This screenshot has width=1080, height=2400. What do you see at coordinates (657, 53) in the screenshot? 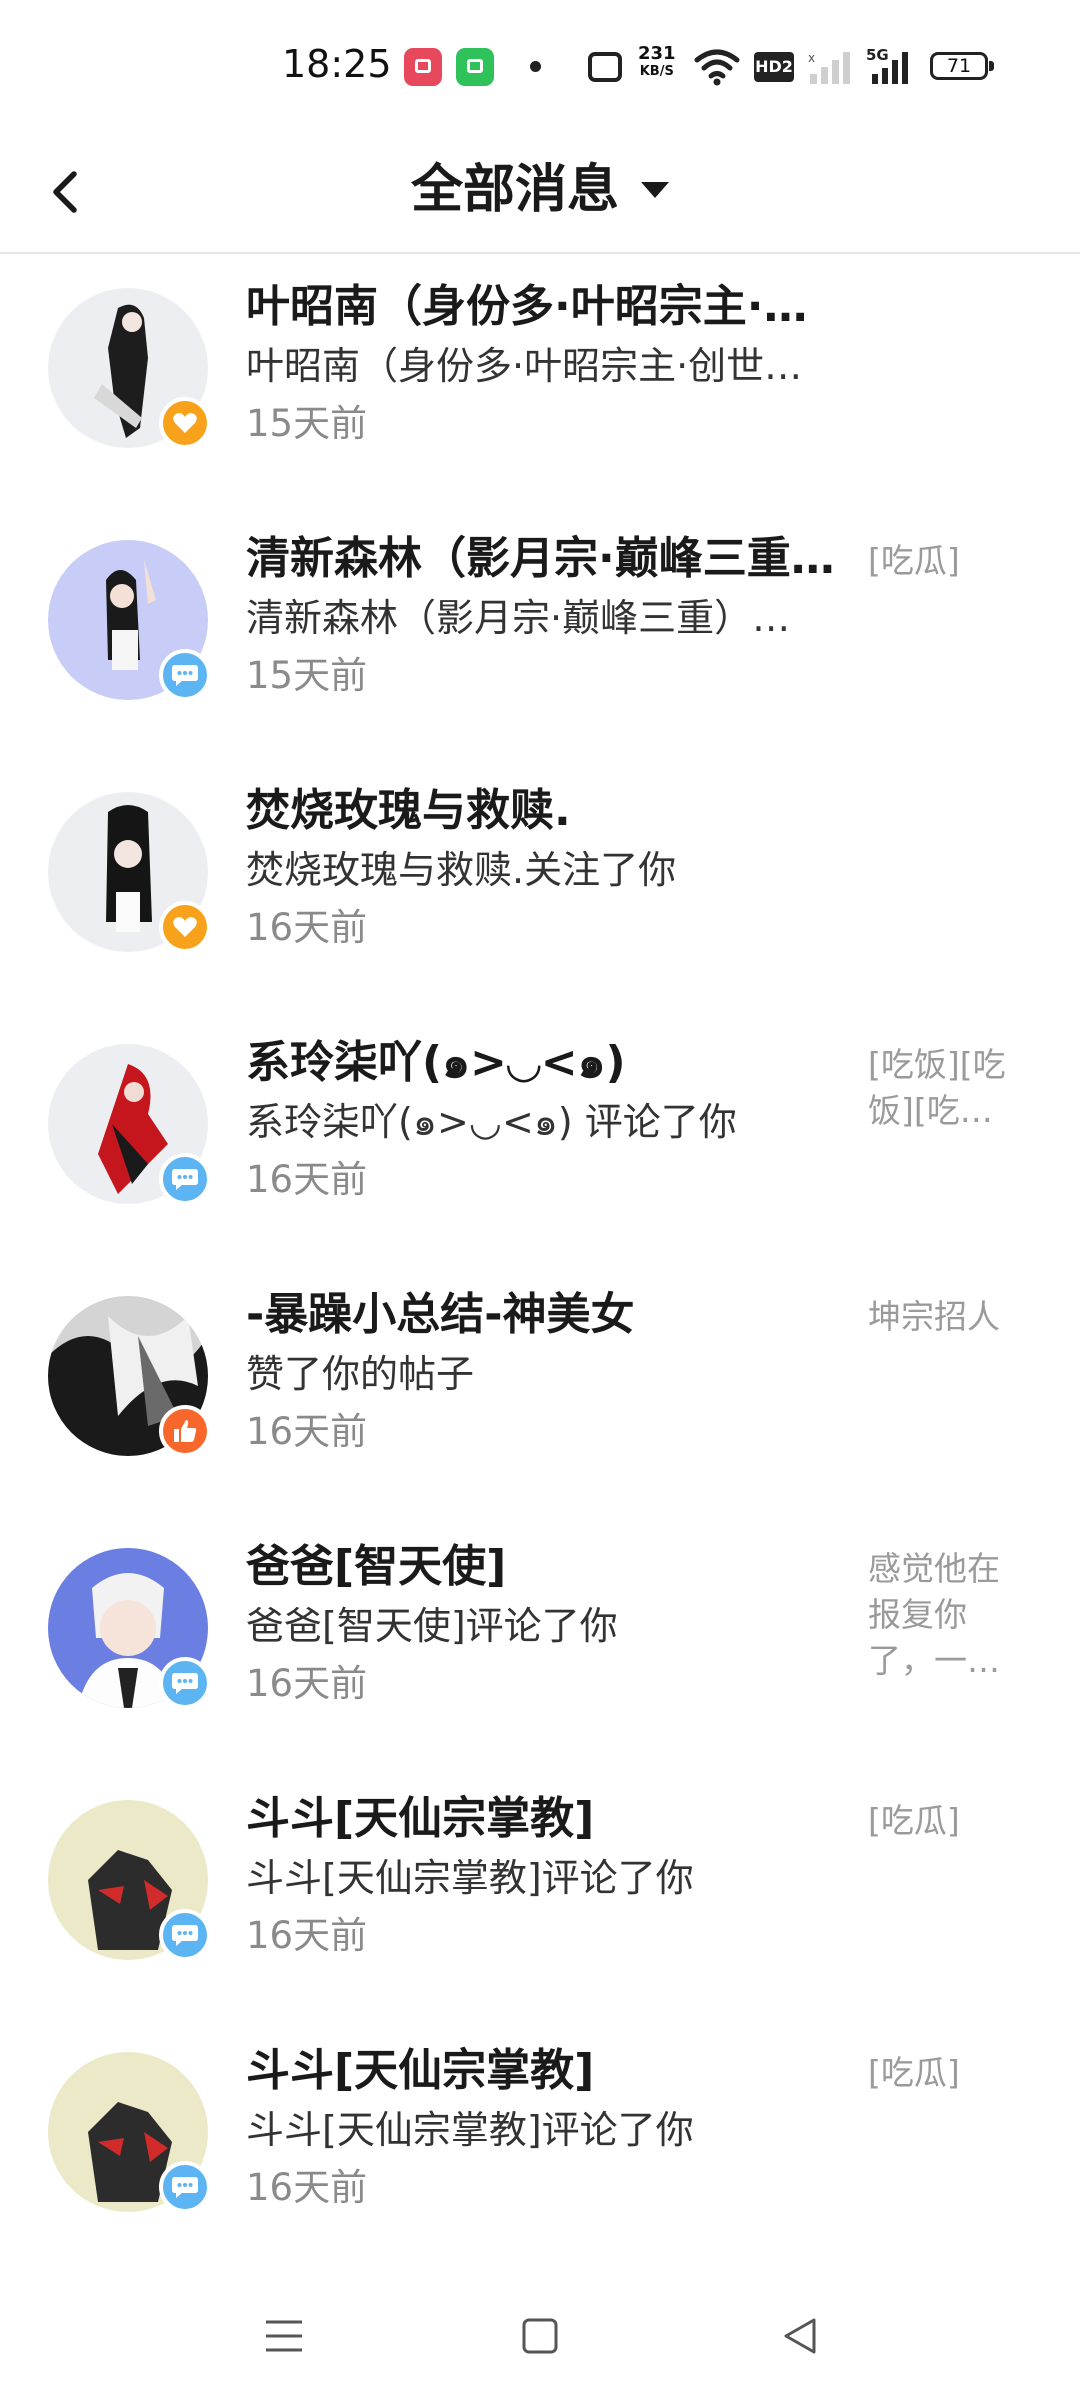
I see `net-speed-value: 231` at bounding box center [657, 53].